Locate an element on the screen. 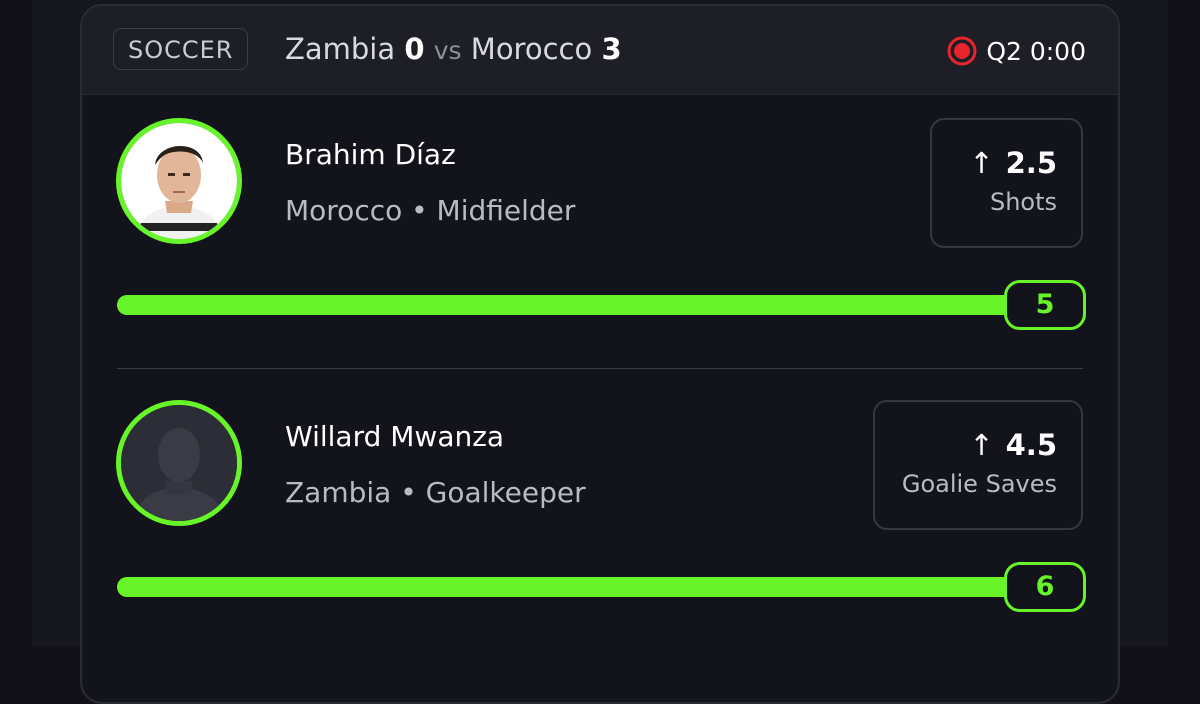  stat-type: Goalie Saves is located at coordinates (979, 484).